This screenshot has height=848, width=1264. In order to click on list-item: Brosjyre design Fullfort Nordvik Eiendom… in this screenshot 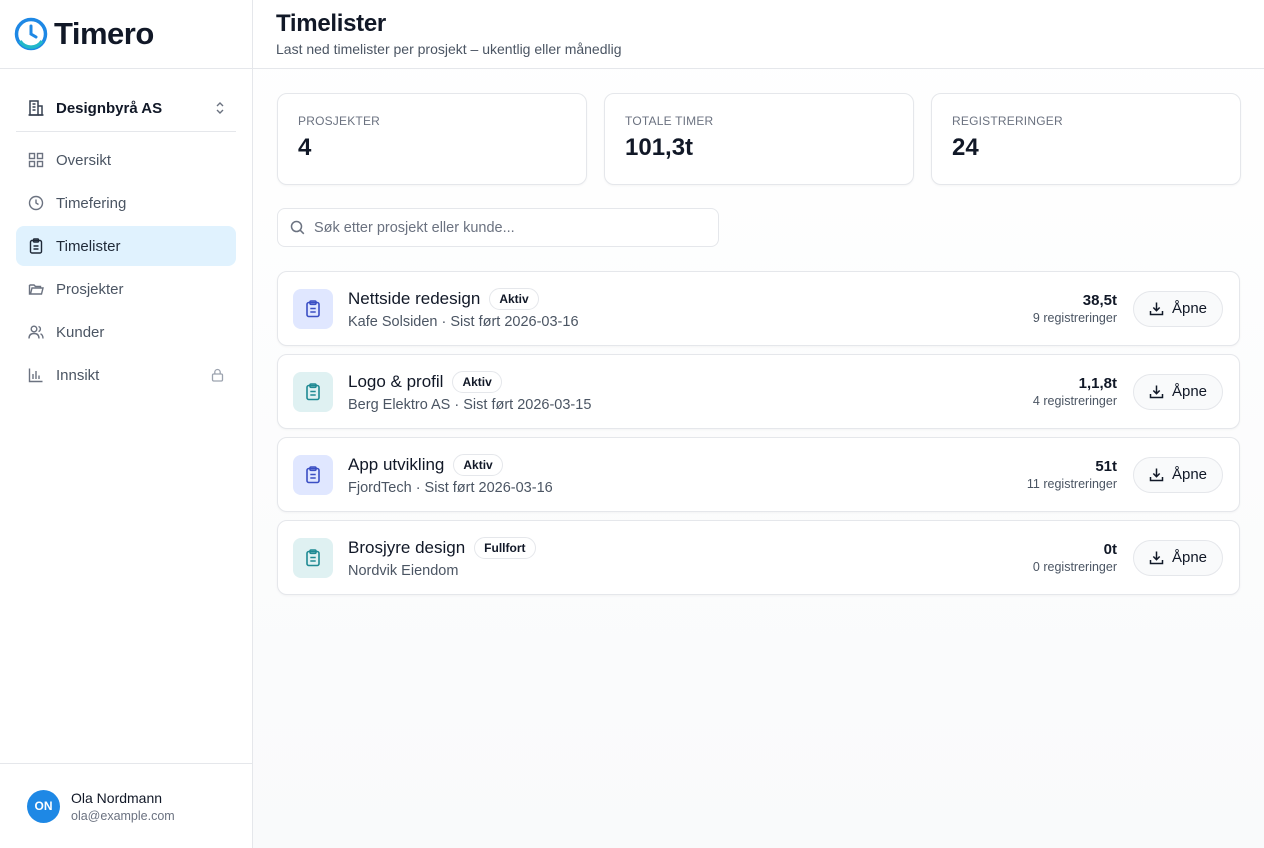, I will do `click(758, 557)`.